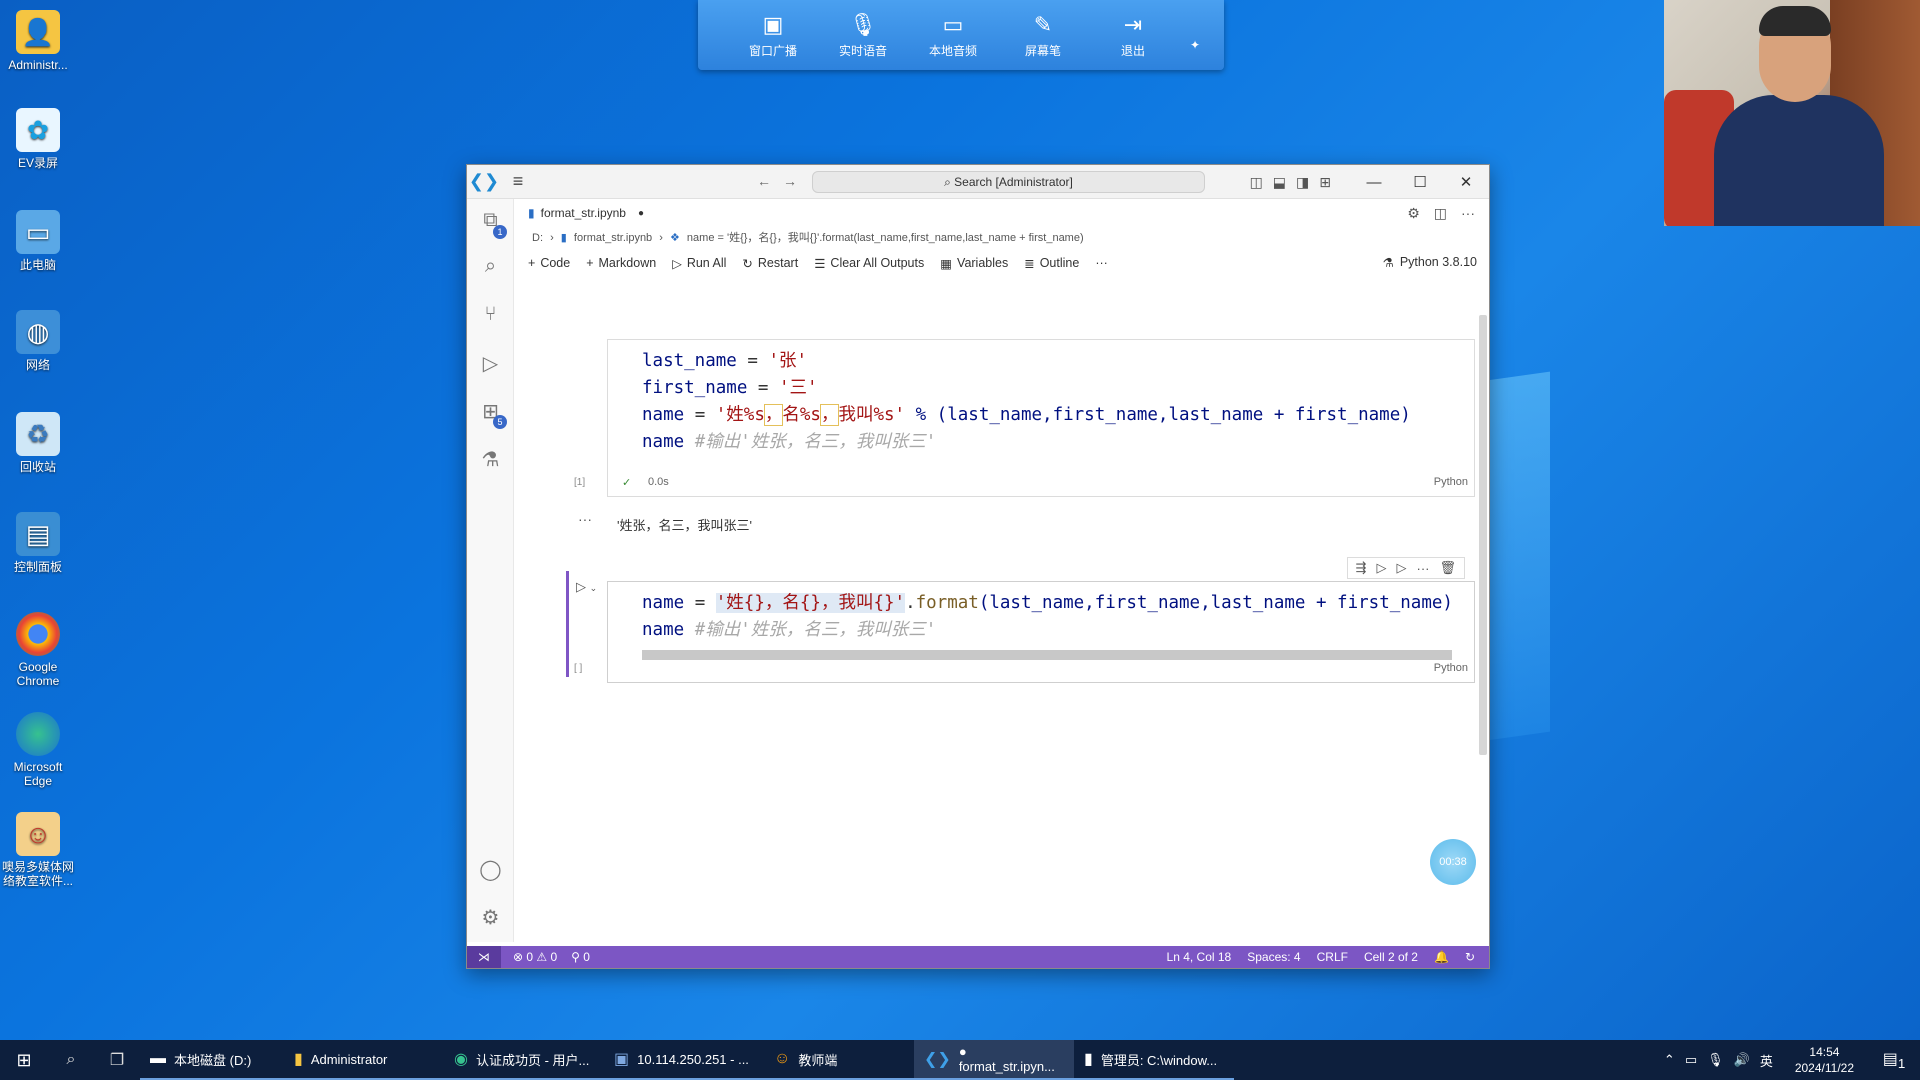 Image resolution: width=1920 pixels, height=1080 pixels. Describe the element at coordinates (1273, 957) in the screenshot. I see `indentation-status: Spaces: 4` at that location.